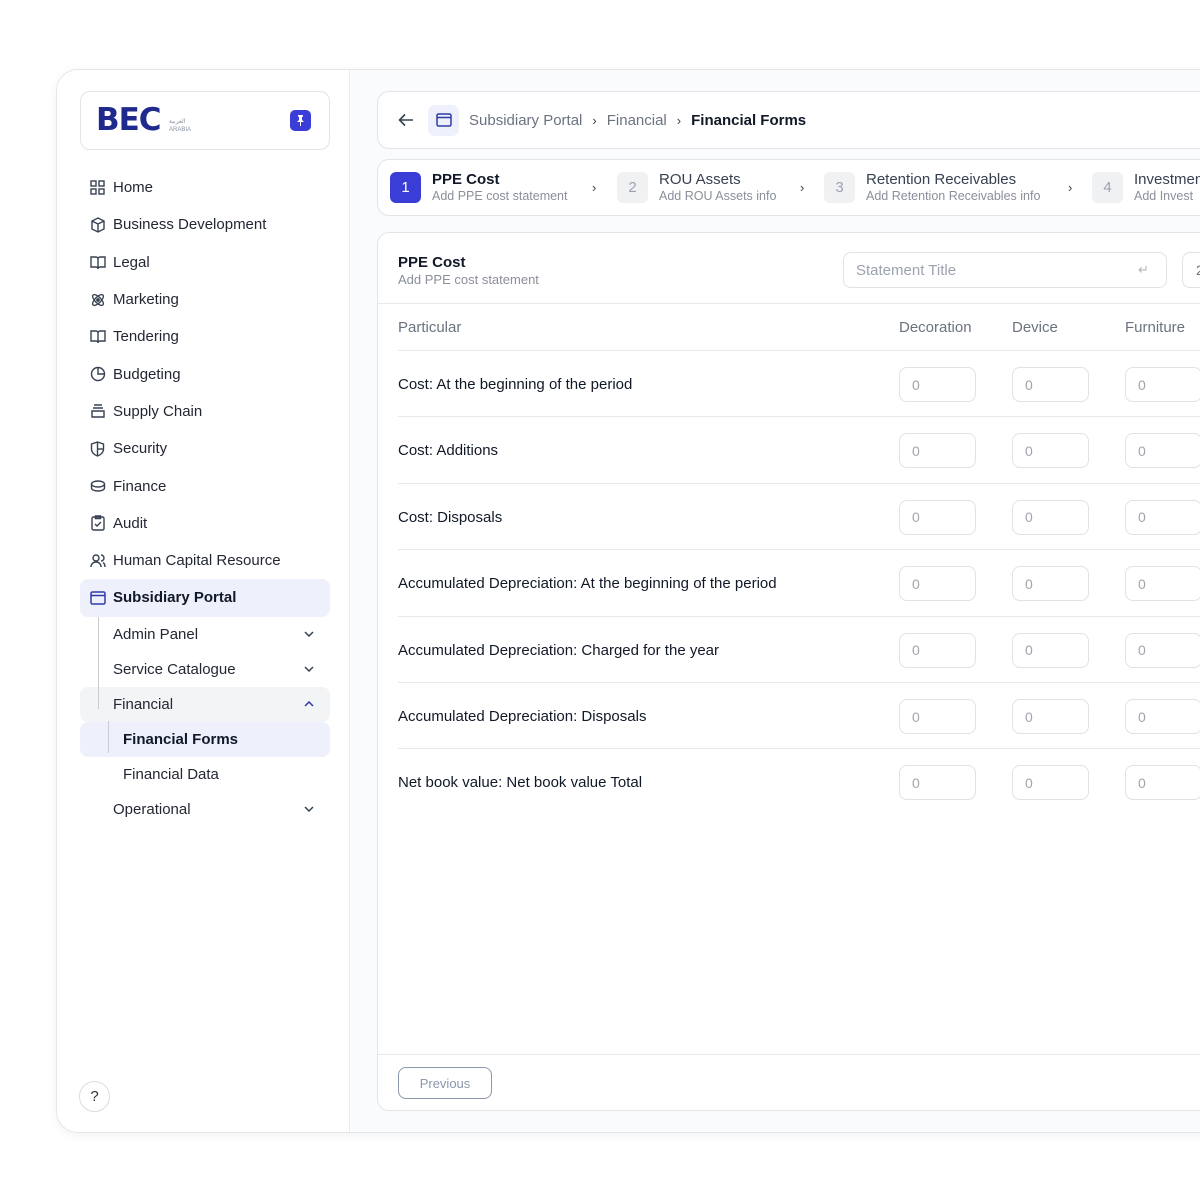  What do you see at coordinates (1005, 270) in the screenshot?
I see `statement-title-input` at bounding box center [1005, 270].